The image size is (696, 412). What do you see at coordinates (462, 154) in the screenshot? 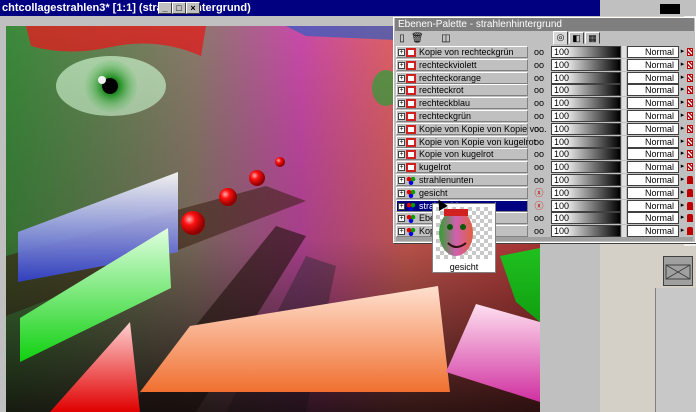
I see `layer-name-cell: + Kopie von kugelrot` at bounding box center [462, 154].